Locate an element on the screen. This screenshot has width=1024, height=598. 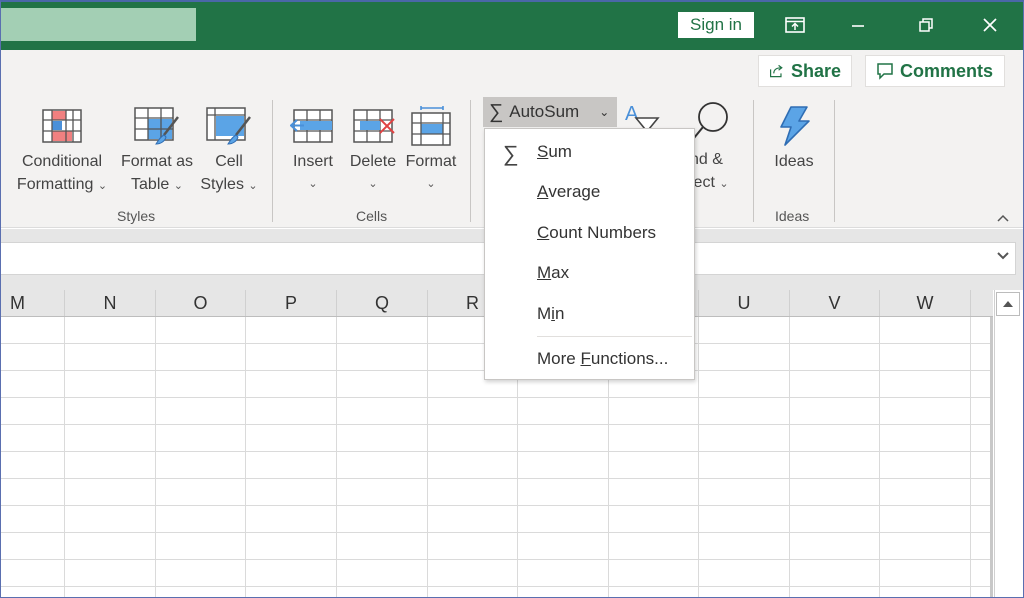
title-bar: Sign in is located at coordinates (512, 25).